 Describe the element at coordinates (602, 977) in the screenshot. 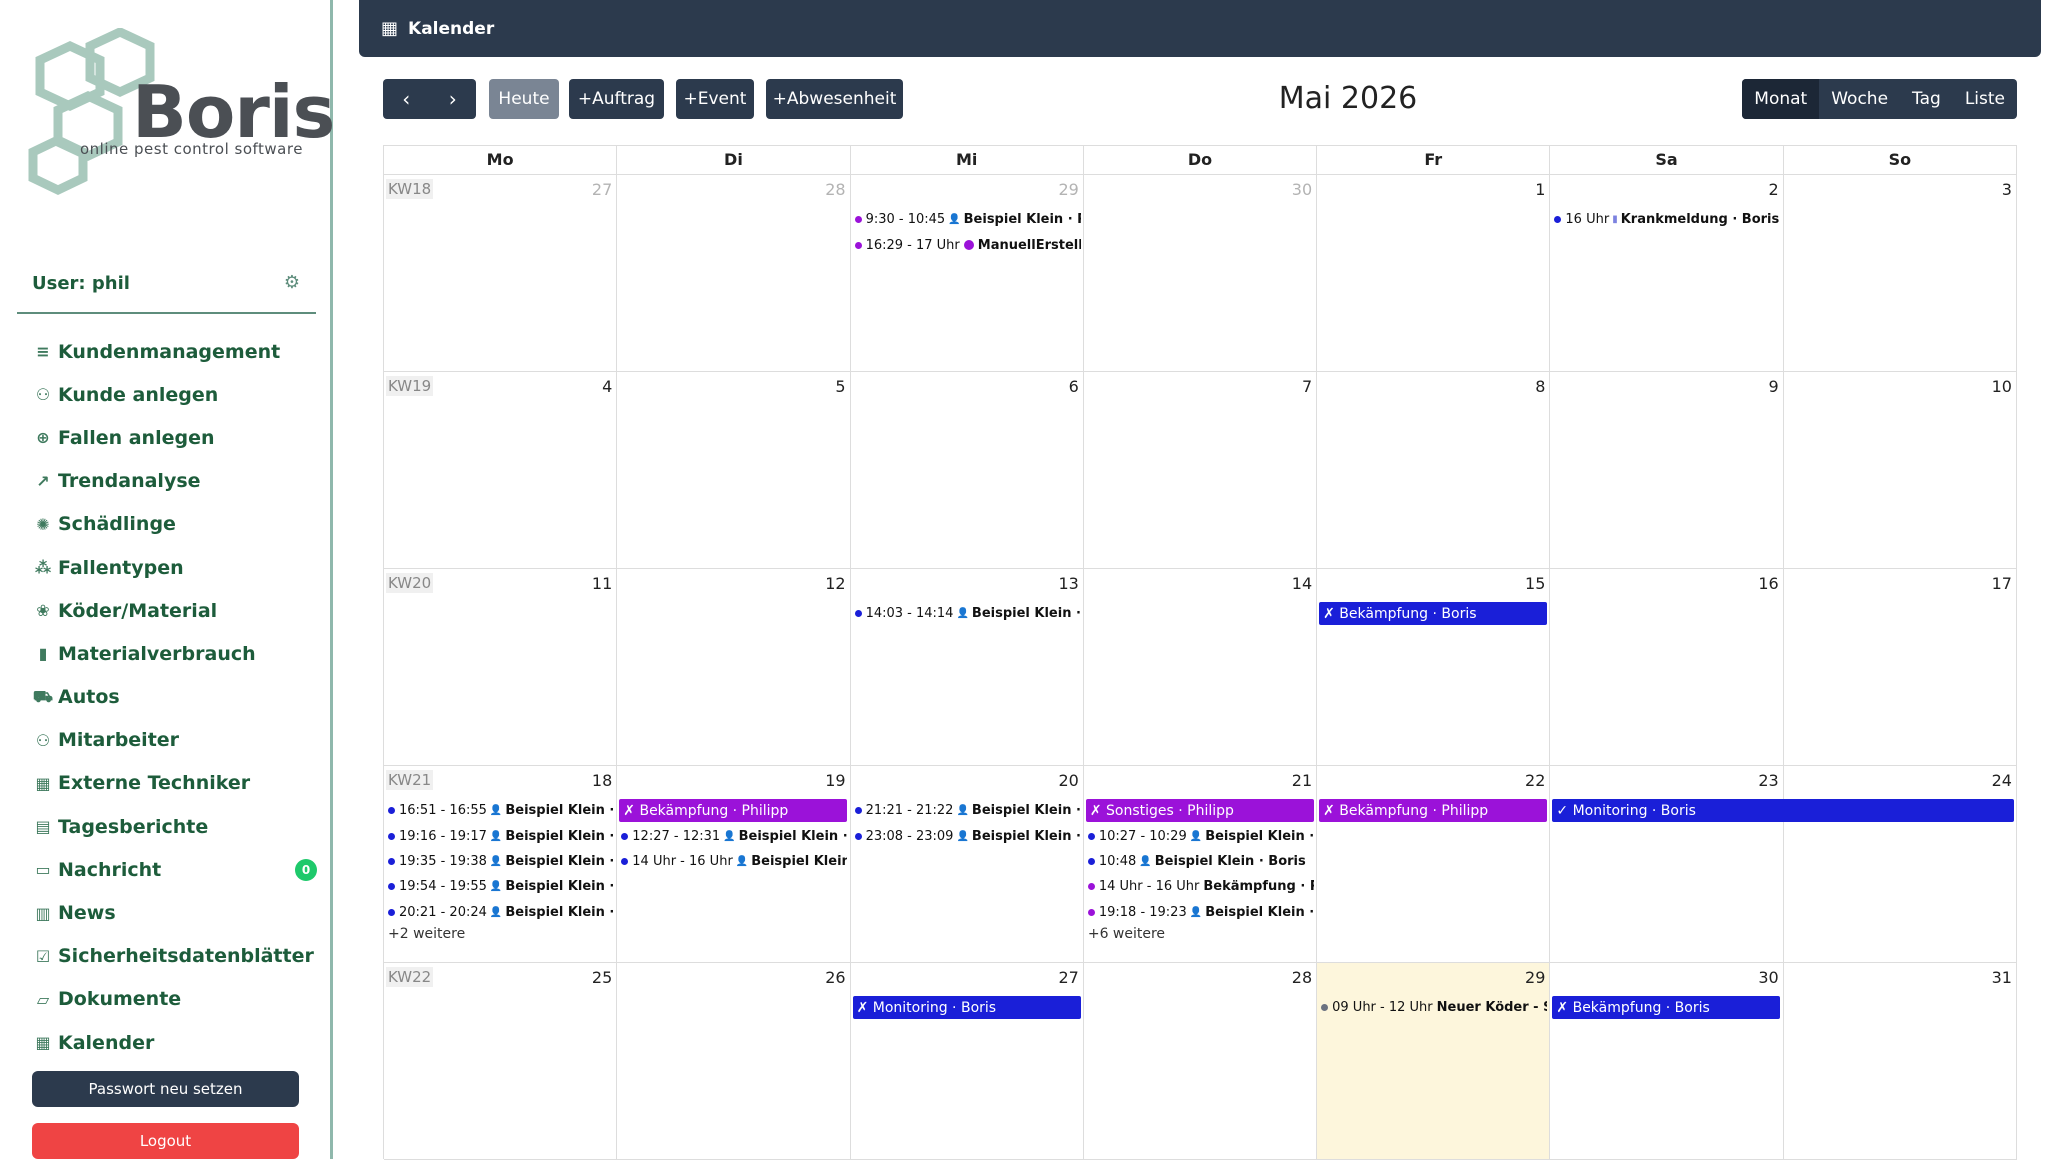

I see `day-number: 25` at that location.